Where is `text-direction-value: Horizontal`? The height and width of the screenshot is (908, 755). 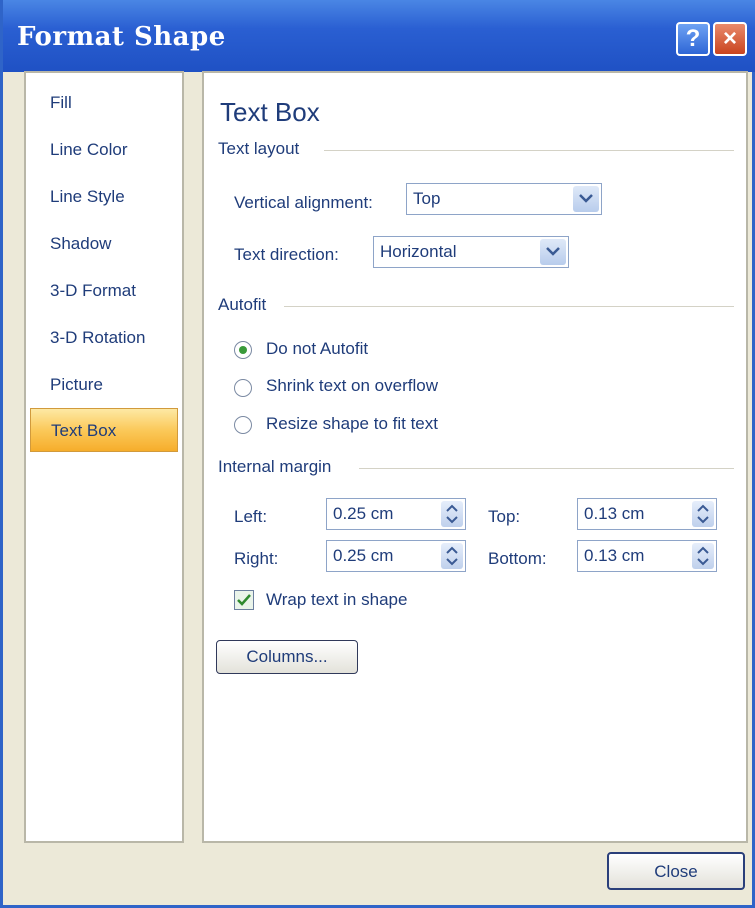
text-direction-value: Horizontal is located at coordinates (418, 251).